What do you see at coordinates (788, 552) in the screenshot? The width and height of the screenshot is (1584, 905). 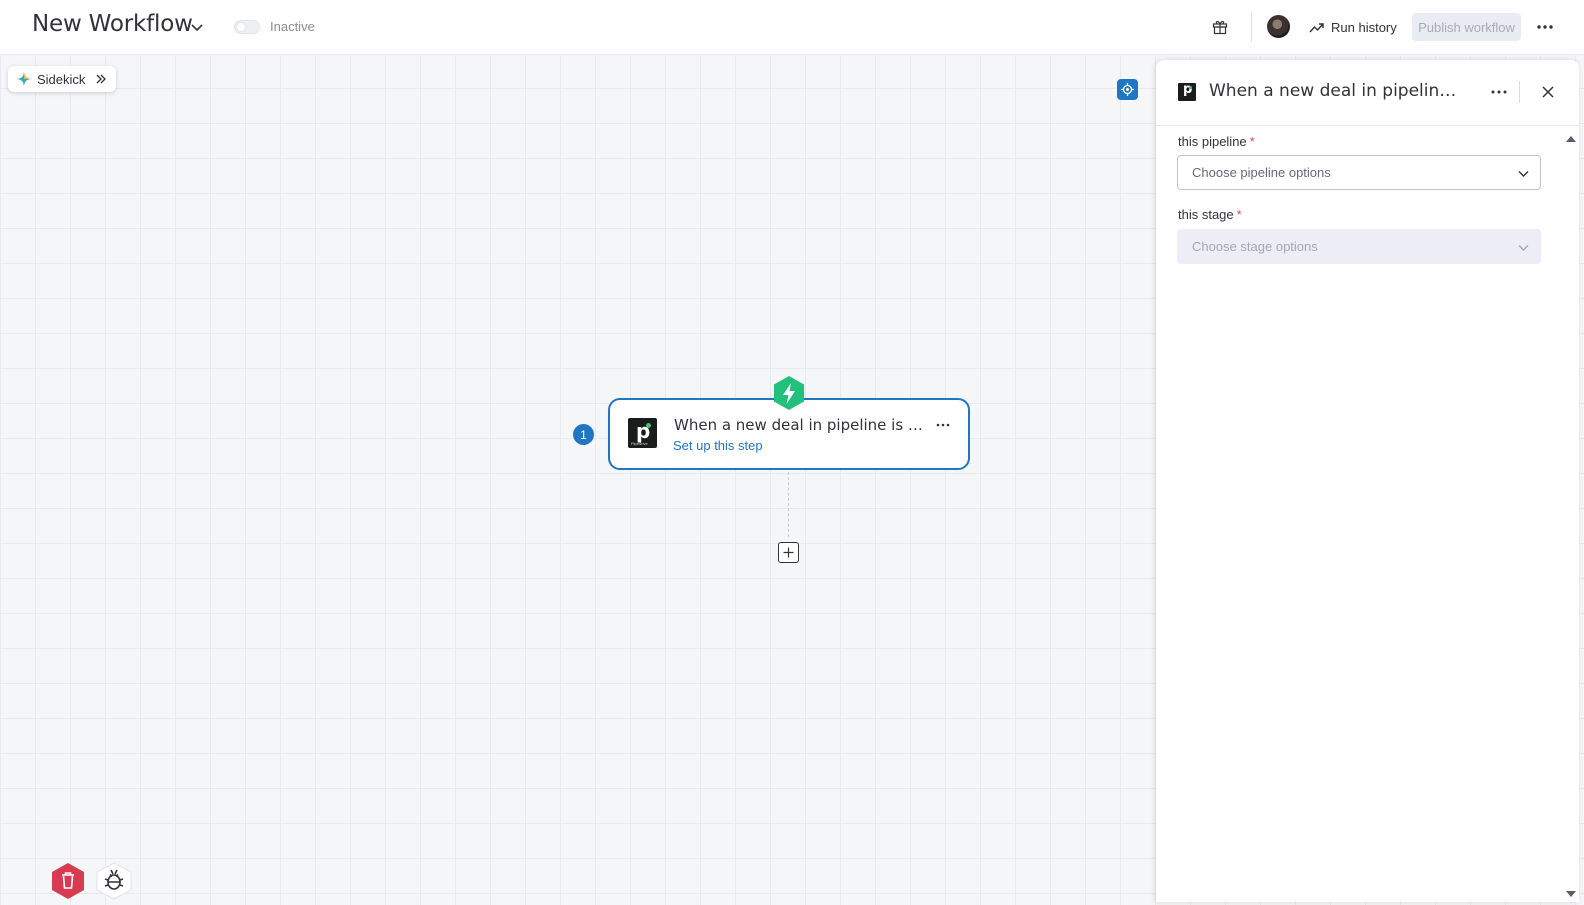 I see `add-step-button` at bounding box center [788, 552].